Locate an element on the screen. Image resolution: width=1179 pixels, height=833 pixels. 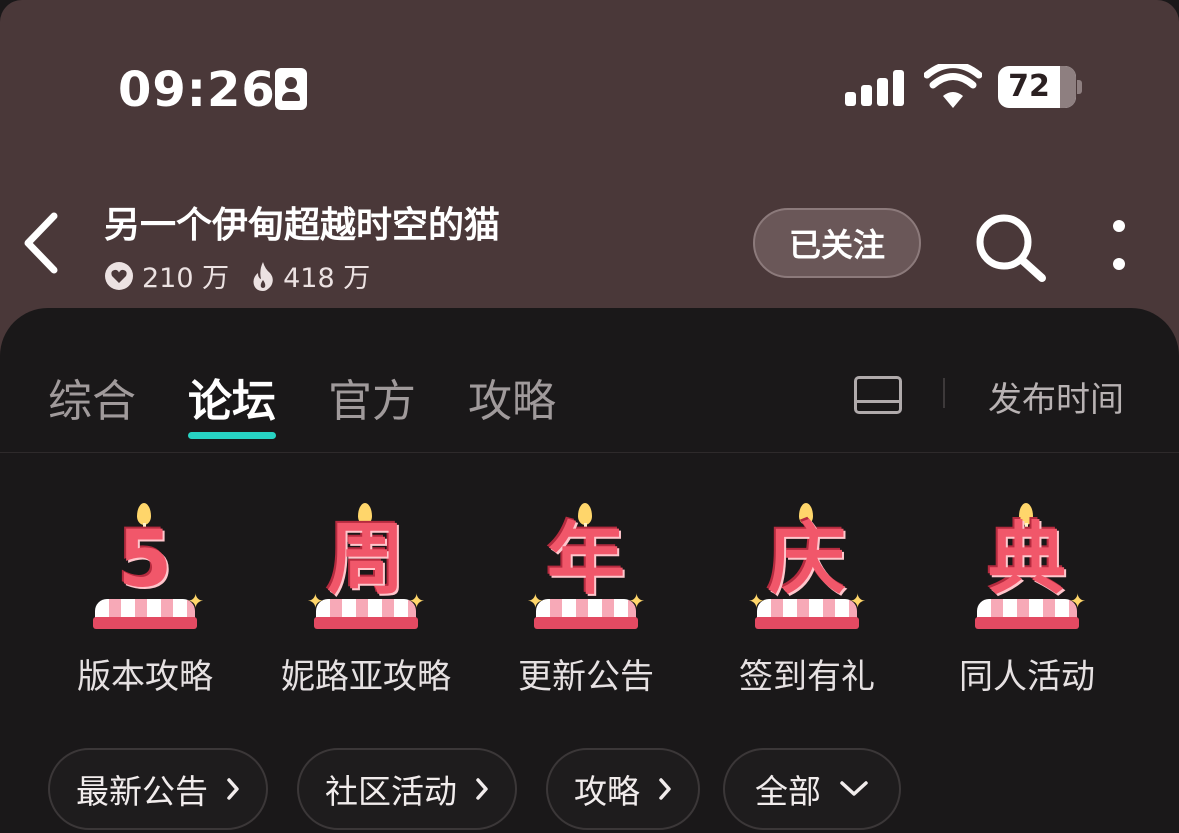
tab-bar: 综合 论坛 官方 攻略 is located at coordinates (328, 402).